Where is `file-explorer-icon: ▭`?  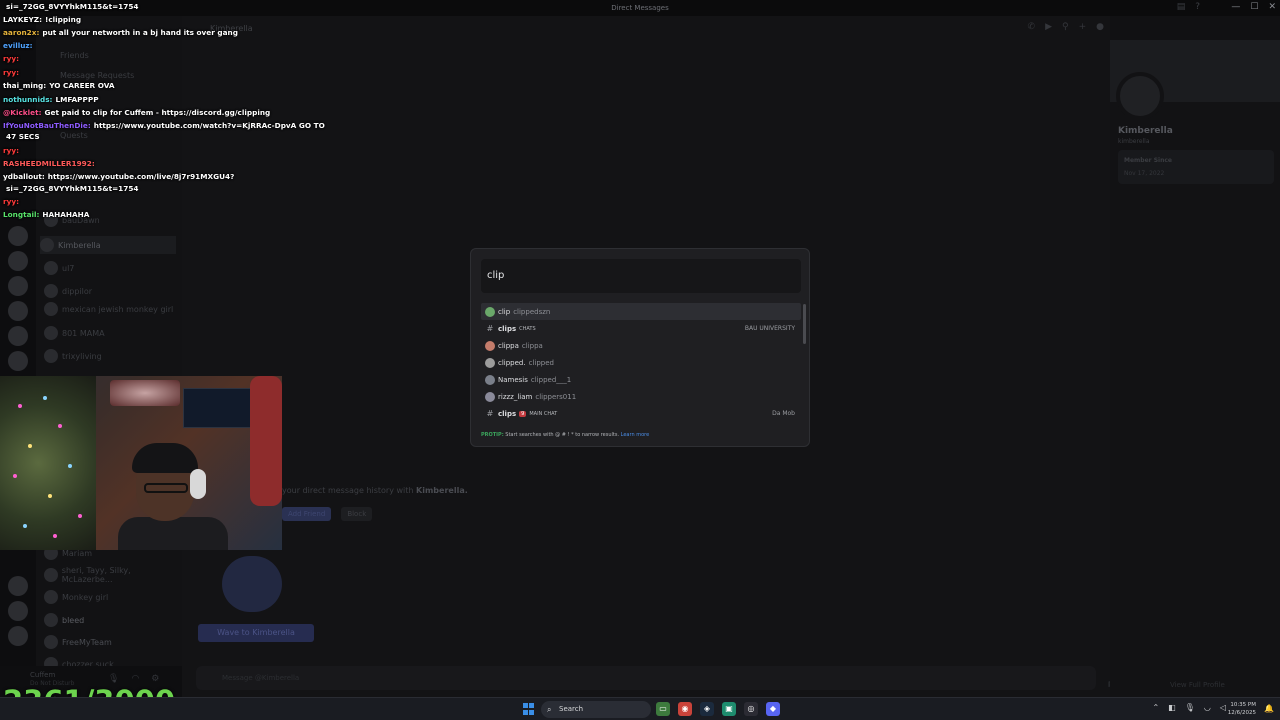
file-explorer-icon: ▭ is located at coordinates (663, 709).